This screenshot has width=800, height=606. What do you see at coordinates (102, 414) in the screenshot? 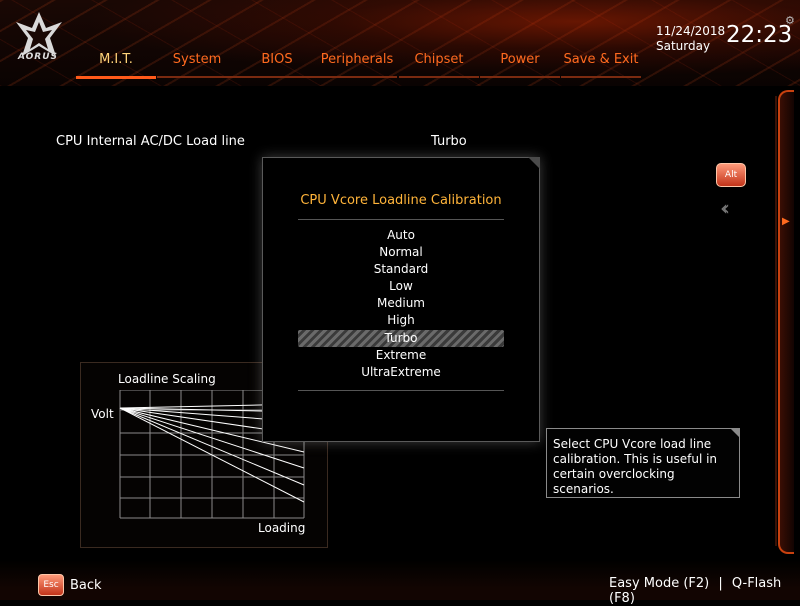
I see `graph-y-label: Volt` at bounding box center [102, 414].